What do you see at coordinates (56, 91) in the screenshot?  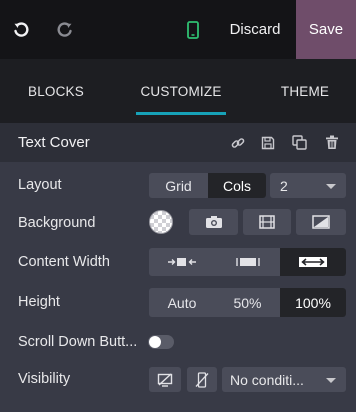 I see `tab-blocks: BLOCKS` at bounding box center [56, 91].